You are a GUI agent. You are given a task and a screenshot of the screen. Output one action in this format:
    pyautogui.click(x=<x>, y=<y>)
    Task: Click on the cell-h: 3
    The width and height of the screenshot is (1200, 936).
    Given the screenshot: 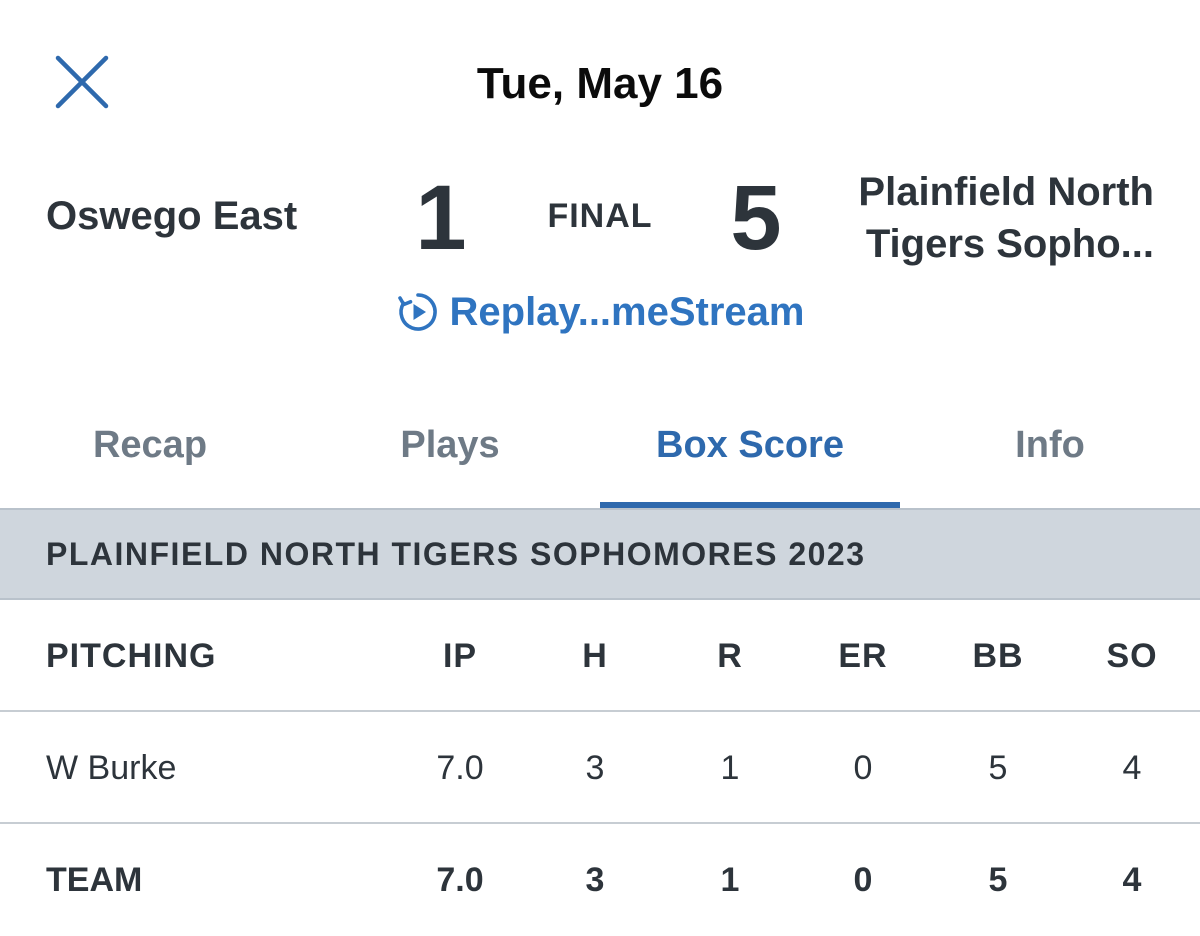 What is the action you would take?
    pyautogui.click(x=595, y=768)
    